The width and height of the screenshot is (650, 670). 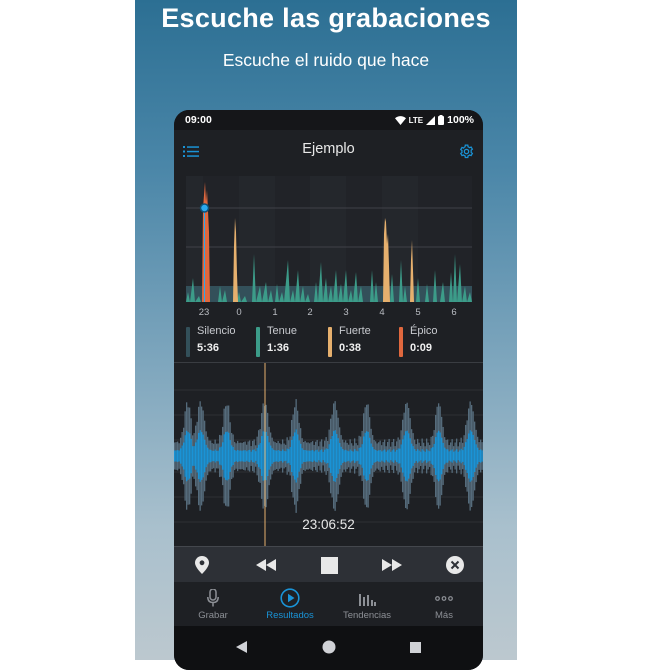 I want to click on system-nav-bar, so click(x=328, y=648).